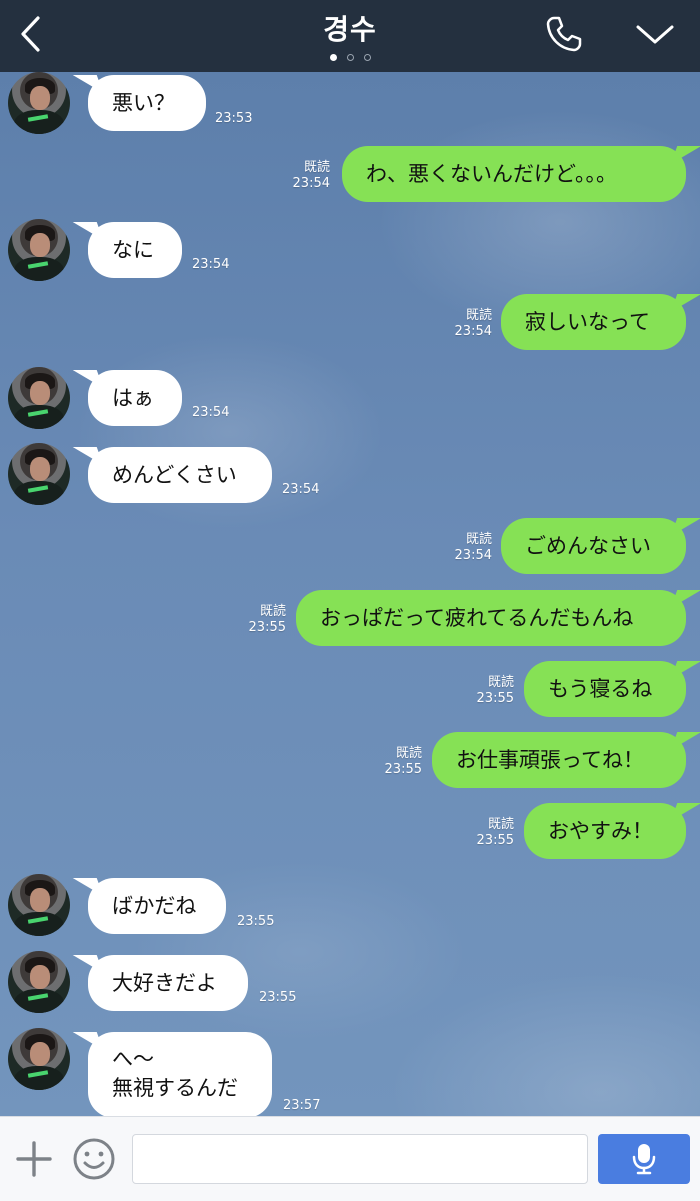 This screenshot has width=700, height=1201. I want to click on message-meta: 23:57, so click(301, 1106).